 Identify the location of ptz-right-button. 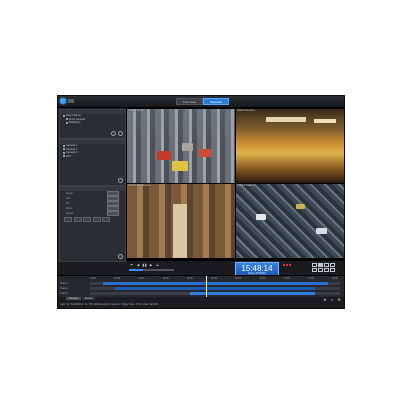
(77, 219).